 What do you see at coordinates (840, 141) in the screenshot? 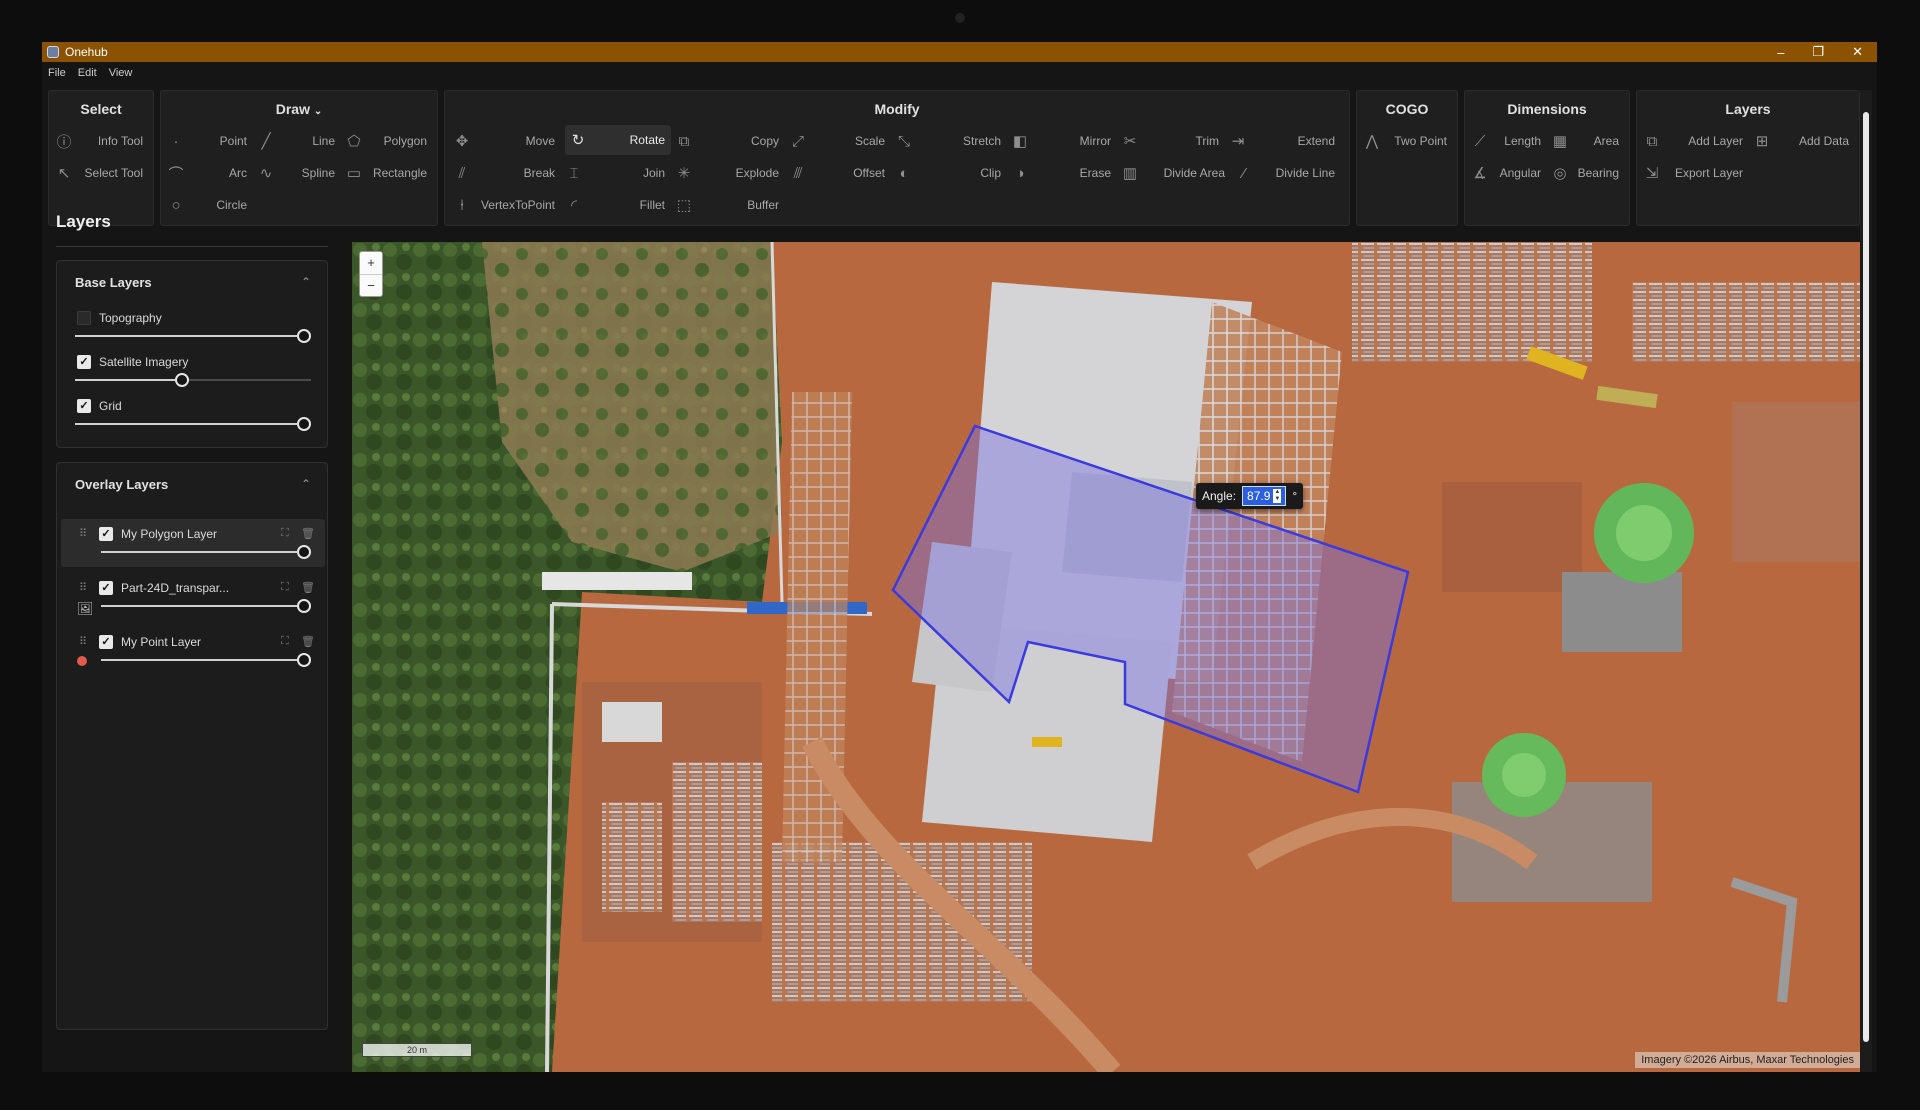
I see `scale-tool-button: ⤢ Scale` at bounding box center [840, 141].